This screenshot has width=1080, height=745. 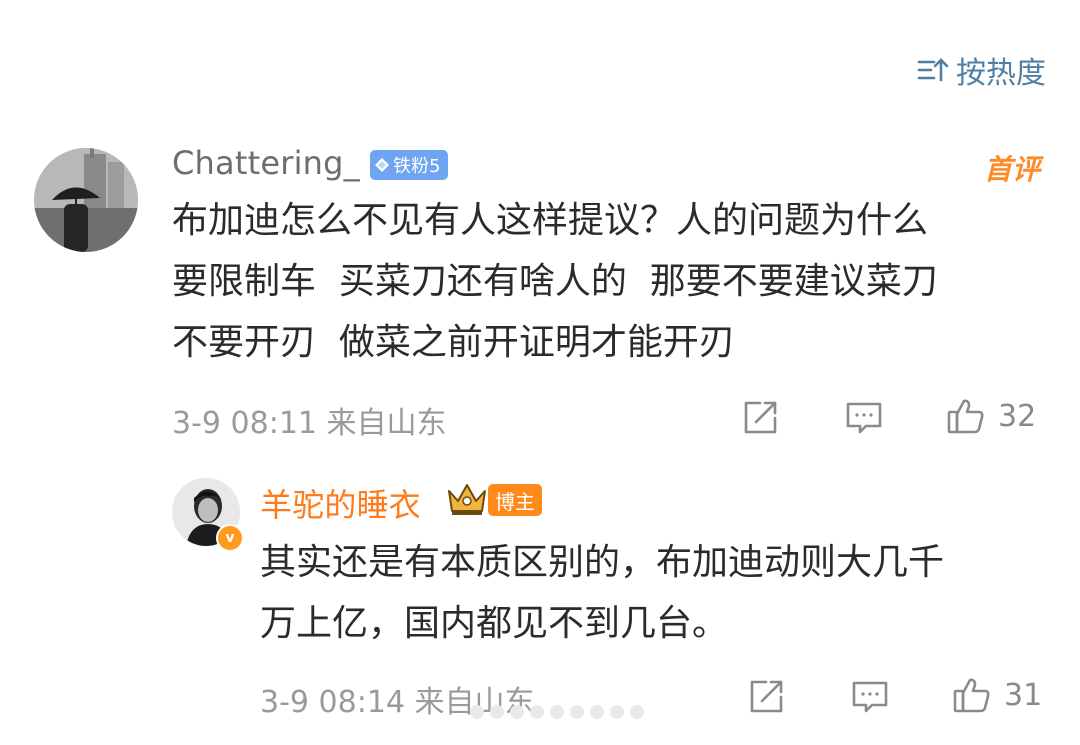 I want to click on sort-label: 按热度, so click(x=1001, y=73).